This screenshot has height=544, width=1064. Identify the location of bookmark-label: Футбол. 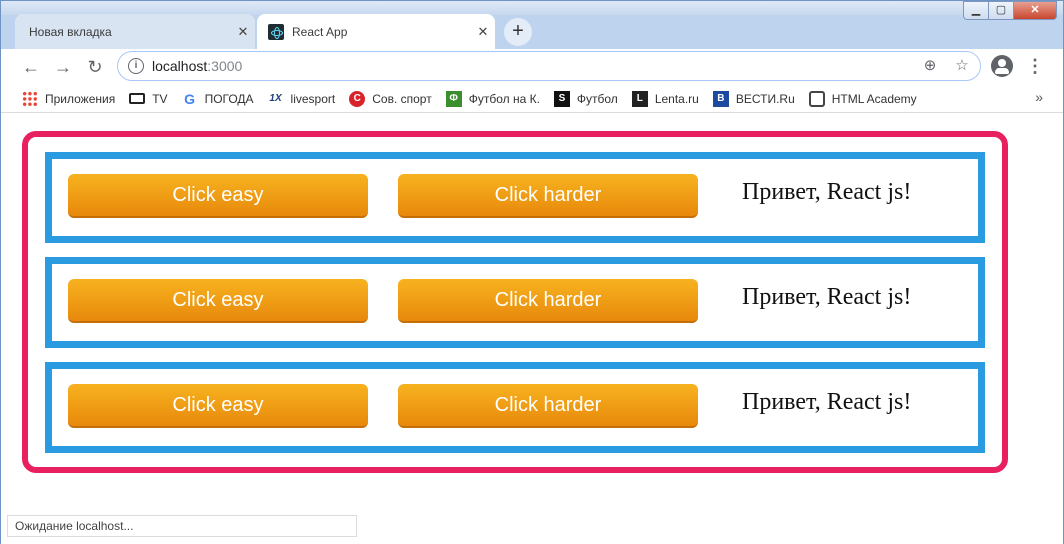
(597, 98).